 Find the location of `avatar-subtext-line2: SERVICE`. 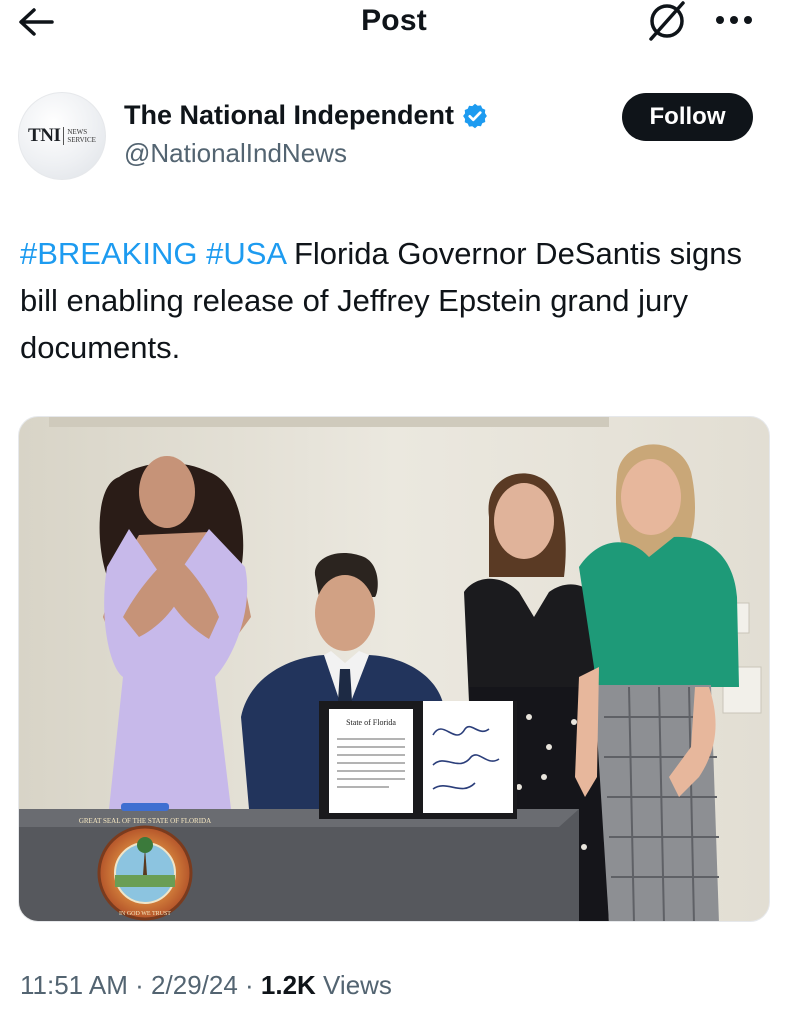

avatar-subtext-line2: SERVICE is located at coordinates (81, 140).